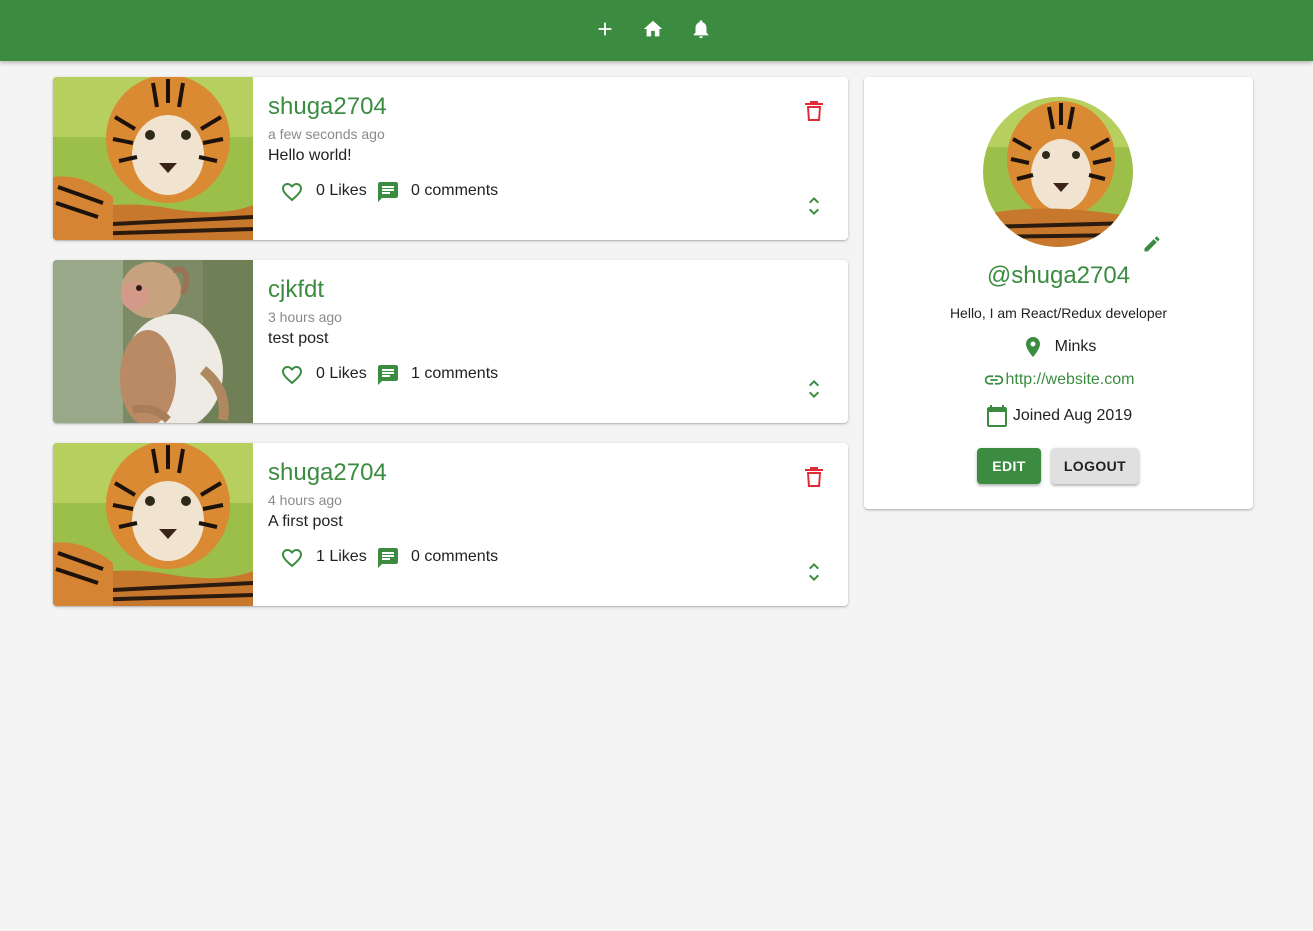 Image resolution: width=1313 pixels, height=931 pixels. What do you see at coordinates (341, 556) in the screenshot?
I see `likes-count: 1 Likes` at bounding box center [341, 556].